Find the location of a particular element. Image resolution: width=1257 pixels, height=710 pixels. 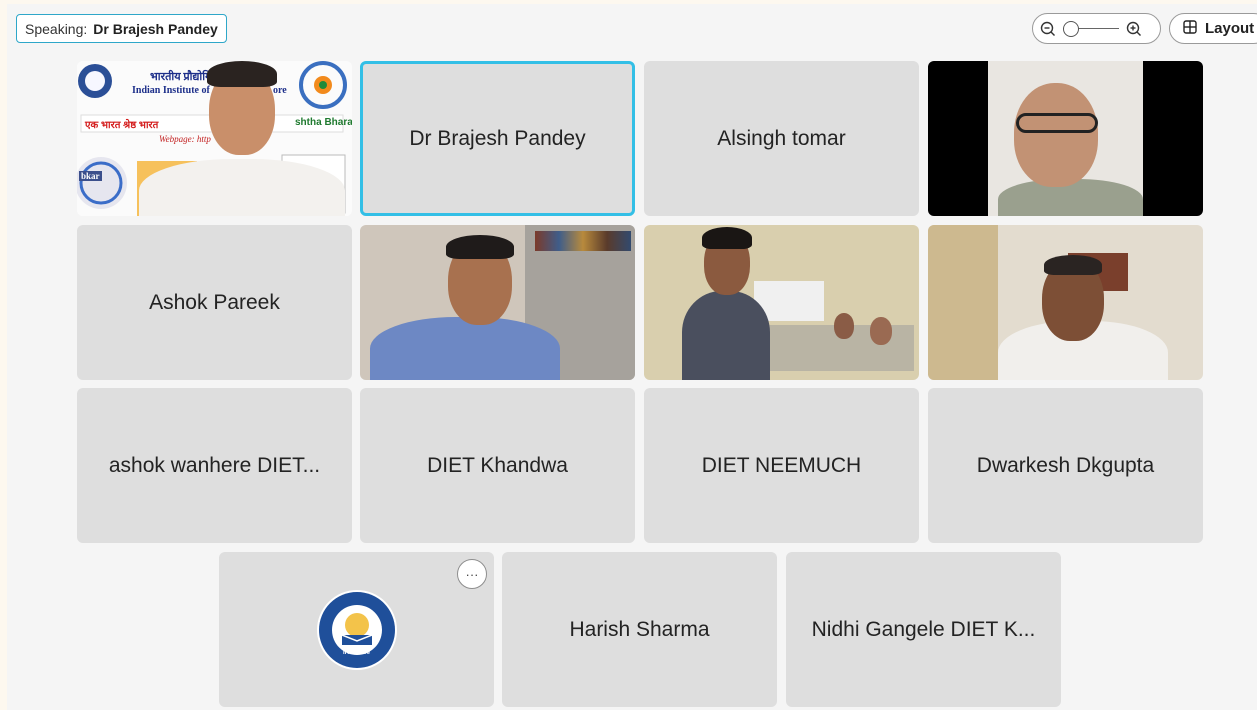

participant-face is located at coordinates (1056, 135).